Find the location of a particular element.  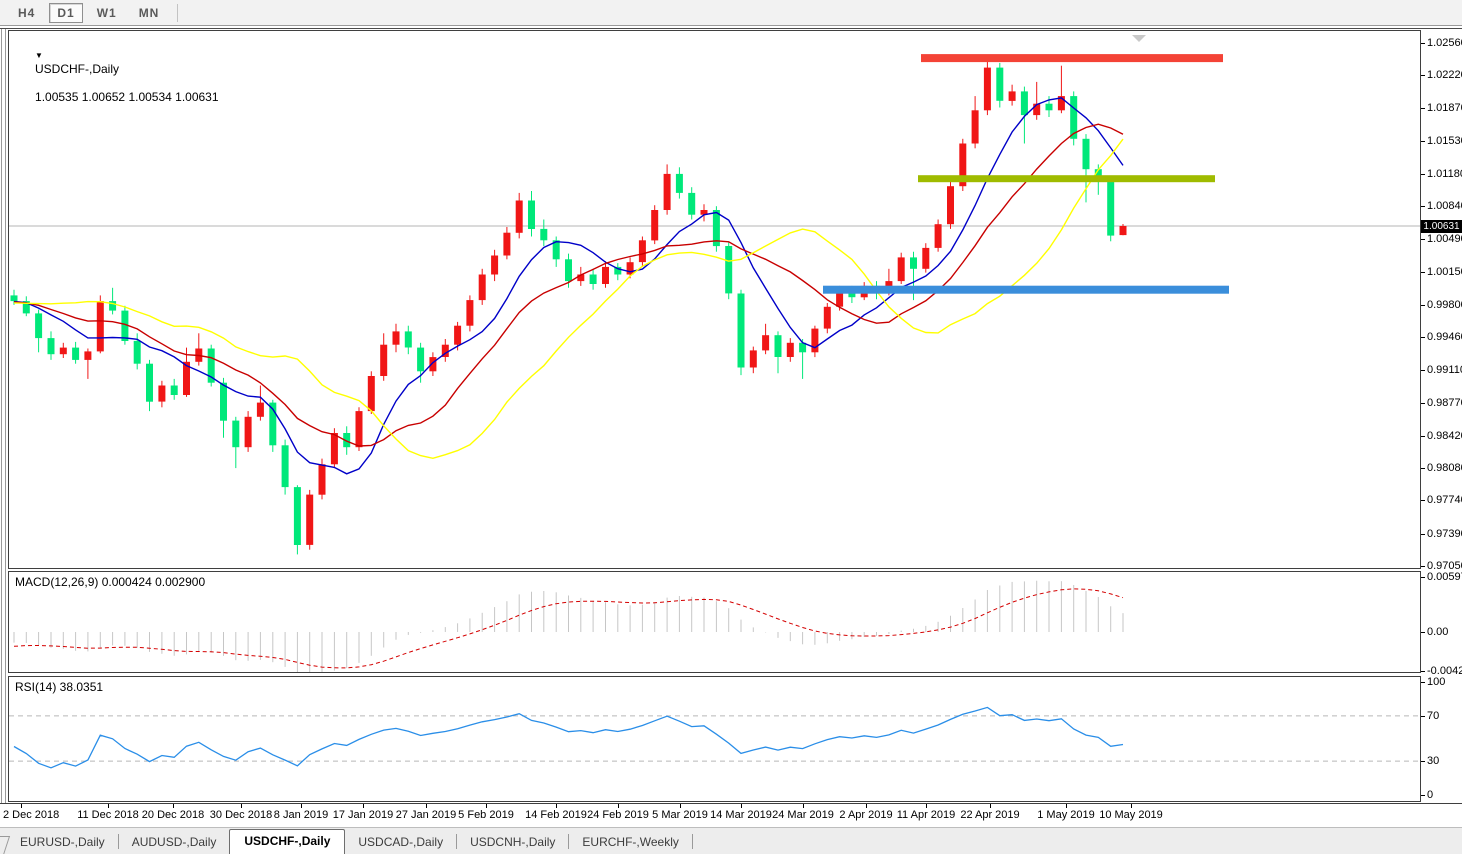

axis-label: 0.98770 is located at coordinates (1444, 402).